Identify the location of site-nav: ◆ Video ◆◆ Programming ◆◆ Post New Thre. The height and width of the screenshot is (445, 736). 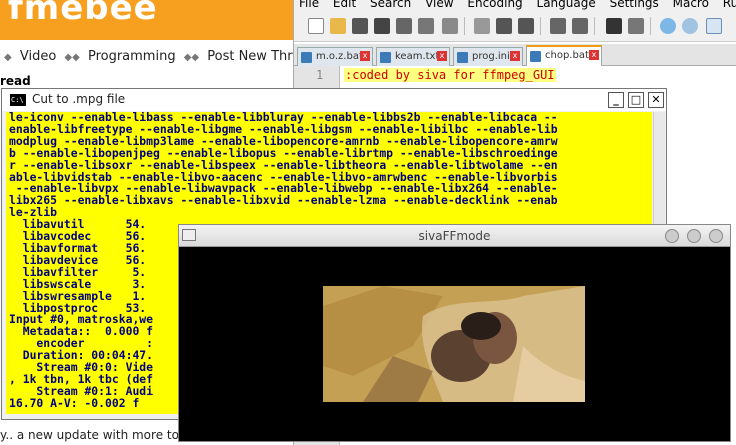
(147, 59).